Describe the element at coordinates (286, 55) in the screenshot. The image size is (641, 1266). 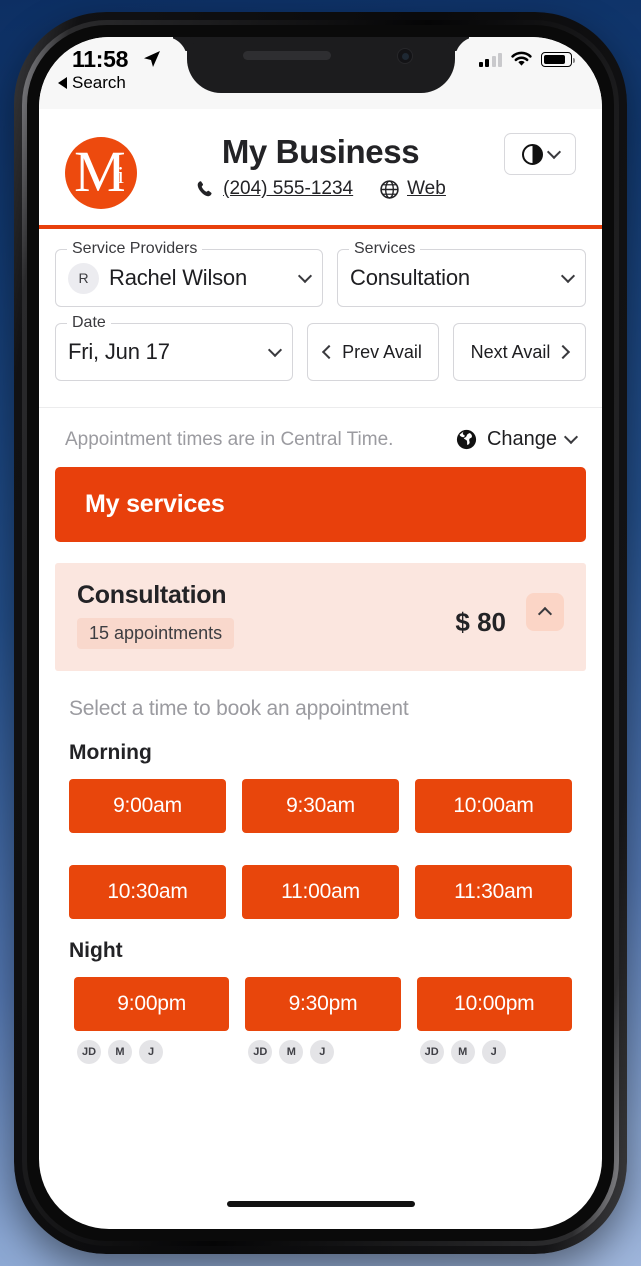
I see `earpiece-speaker` at that location.